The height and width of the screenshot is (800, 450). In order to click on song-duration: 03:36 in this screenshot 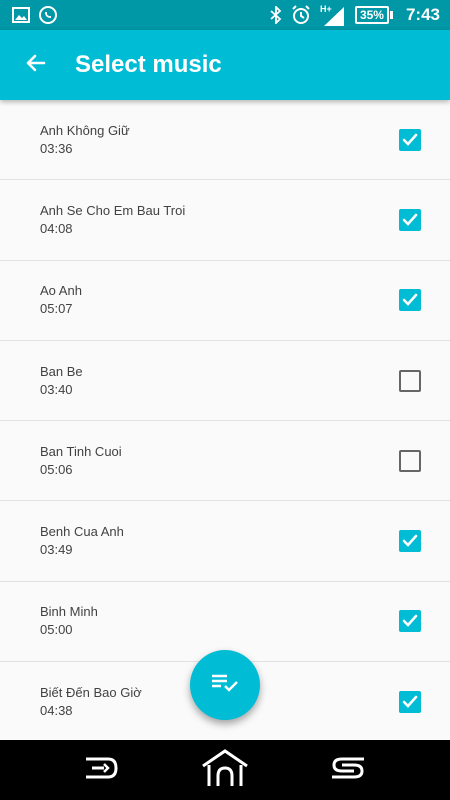, I will do `click(56, 148)`.